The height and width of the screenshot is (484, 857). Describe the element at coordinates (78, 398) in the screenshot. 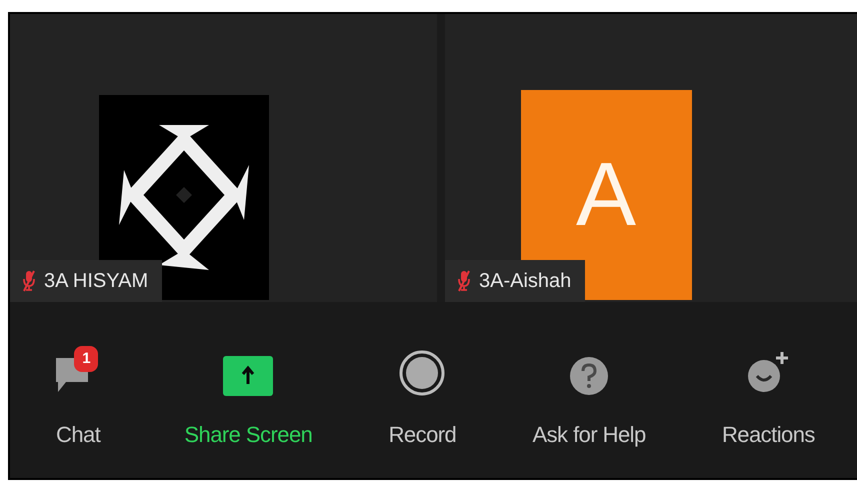

I see `toolbar-button: 1 Chat` at that location.